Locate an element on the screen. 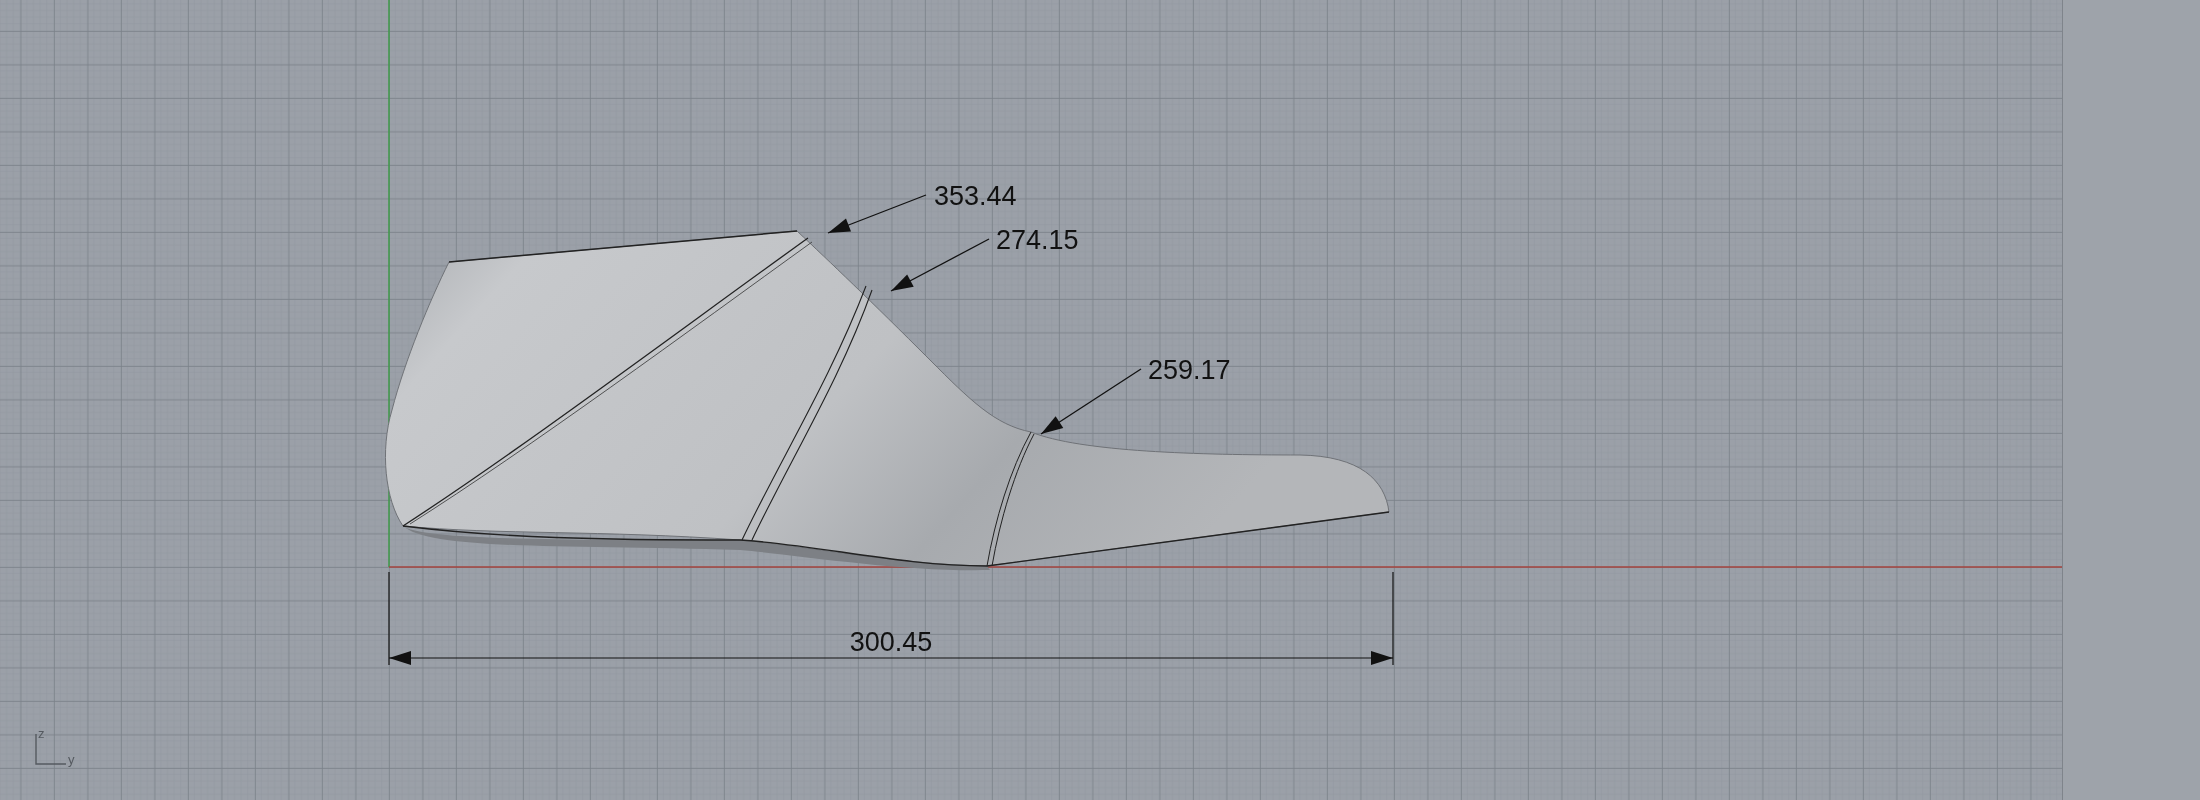  dimension-label: 259.17 is located at coordinates (1189, 370).